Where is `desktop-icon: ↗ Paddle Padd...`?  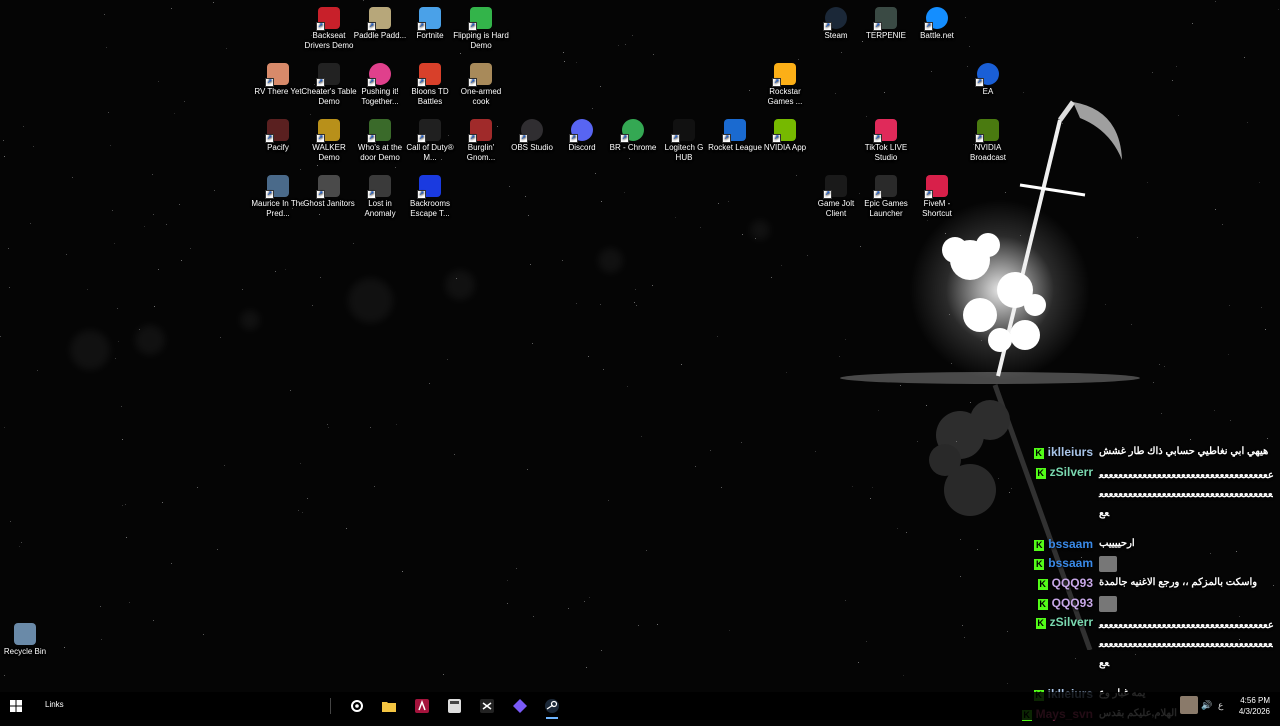
desktop-icon: ↗ Paddle Padd... is located at coordinates (380, 22).